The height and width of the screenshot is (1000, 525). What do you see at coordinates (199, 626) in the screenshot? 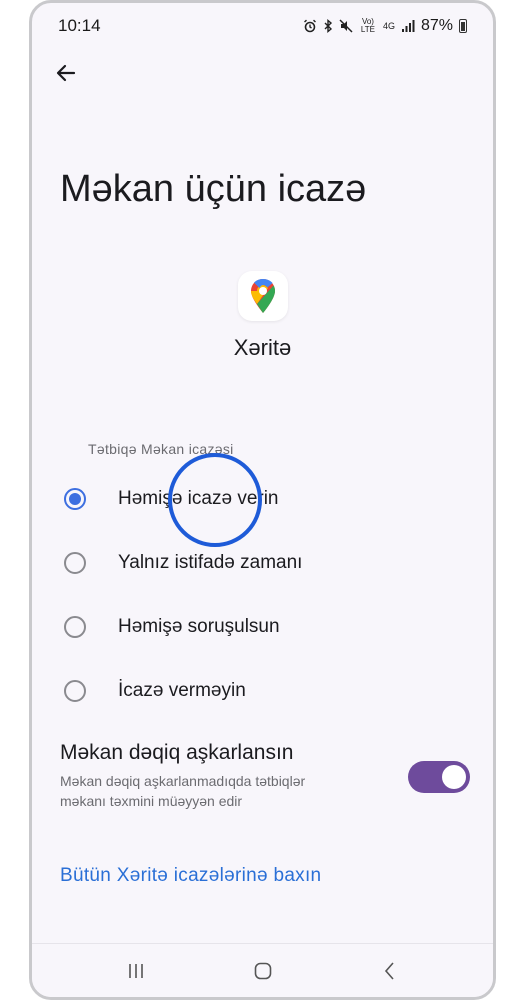
I see `option-label: Həmişə soruşulsun` at bounding box center [199, 626].